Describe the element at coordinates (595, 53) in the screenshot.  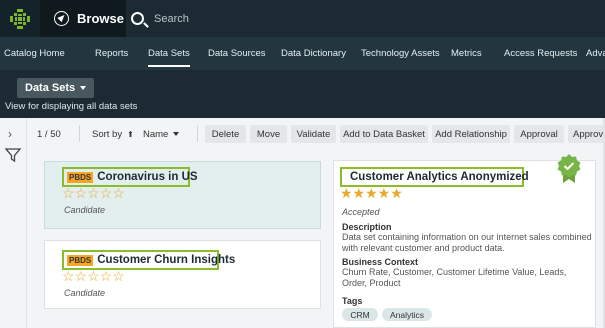
I see `nav-advanced: Adva` at that location.